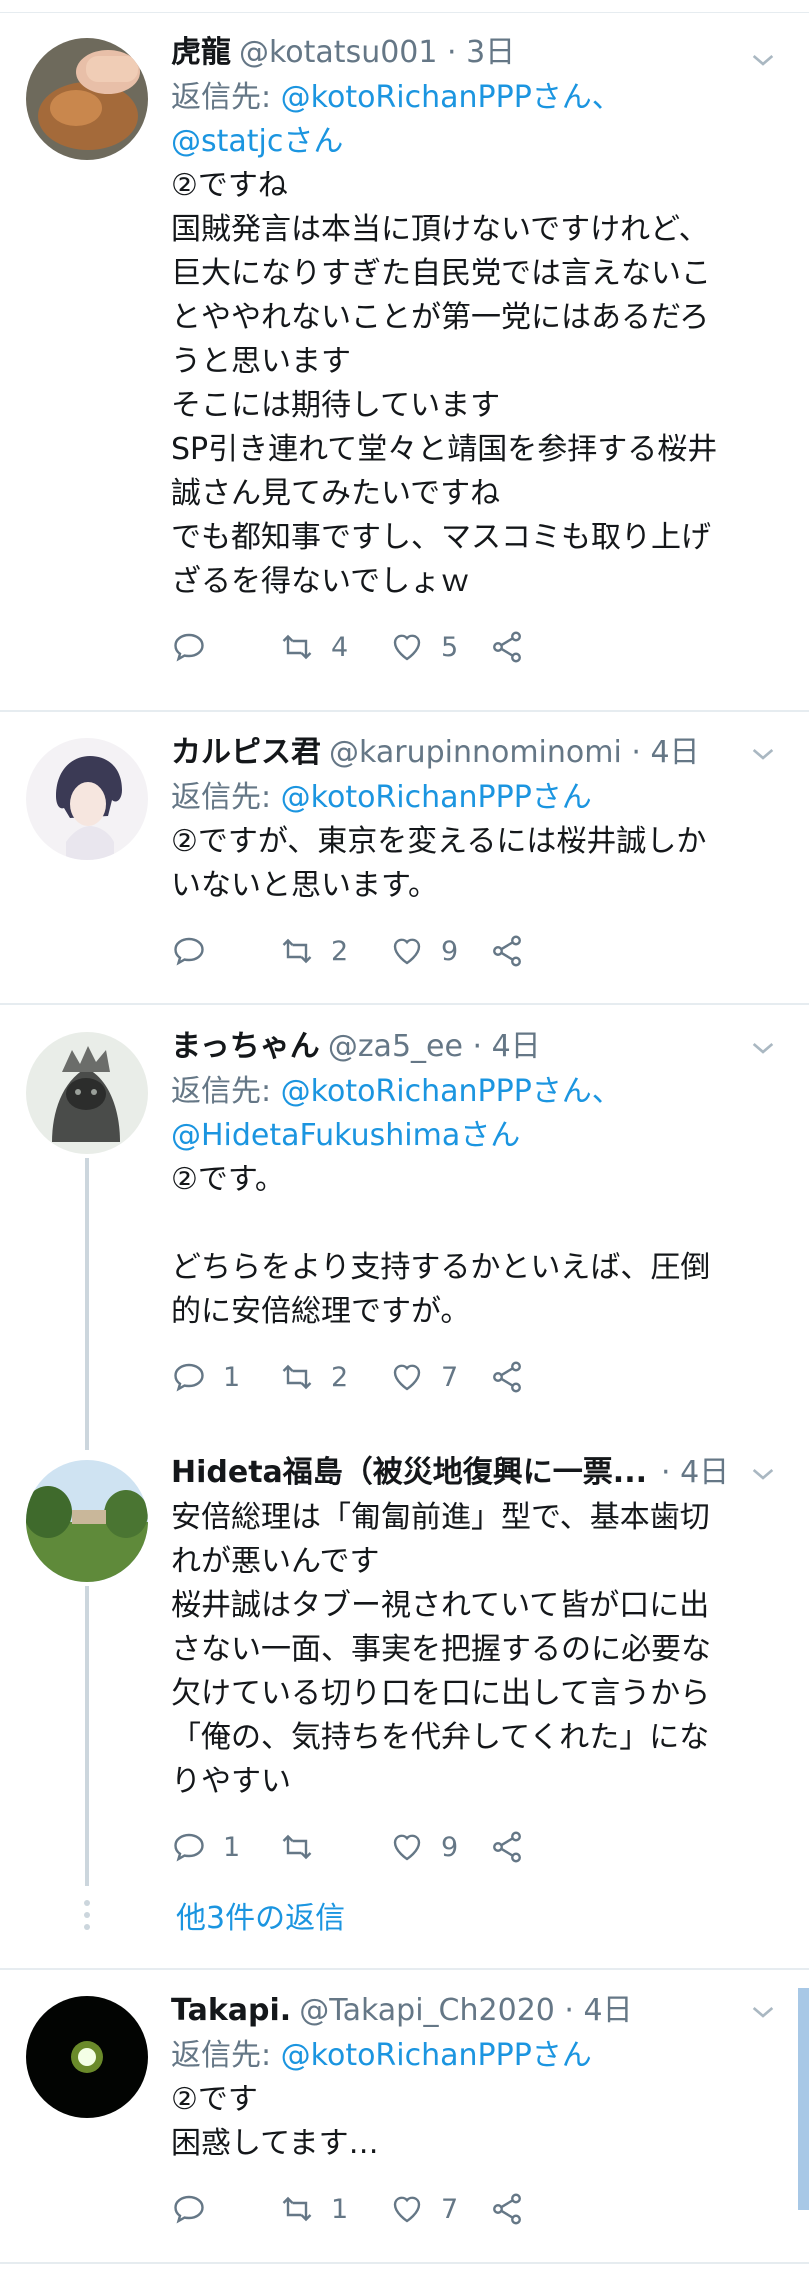 This screenshot has height=2292, width=809. I want to click on user-handle: @za5_ee, so click(395, 1046).